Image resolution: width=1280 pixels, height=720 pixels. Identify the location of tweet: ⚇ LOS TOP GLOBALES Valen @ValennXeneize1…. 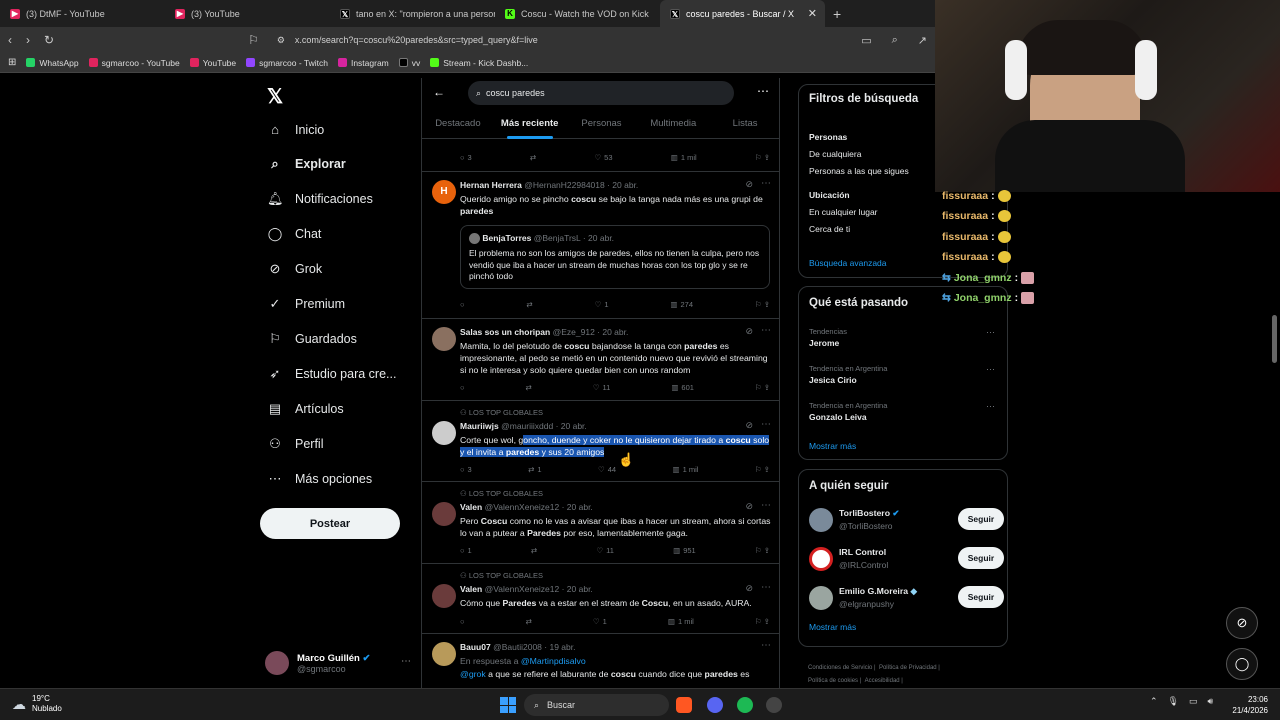
(600, 599).